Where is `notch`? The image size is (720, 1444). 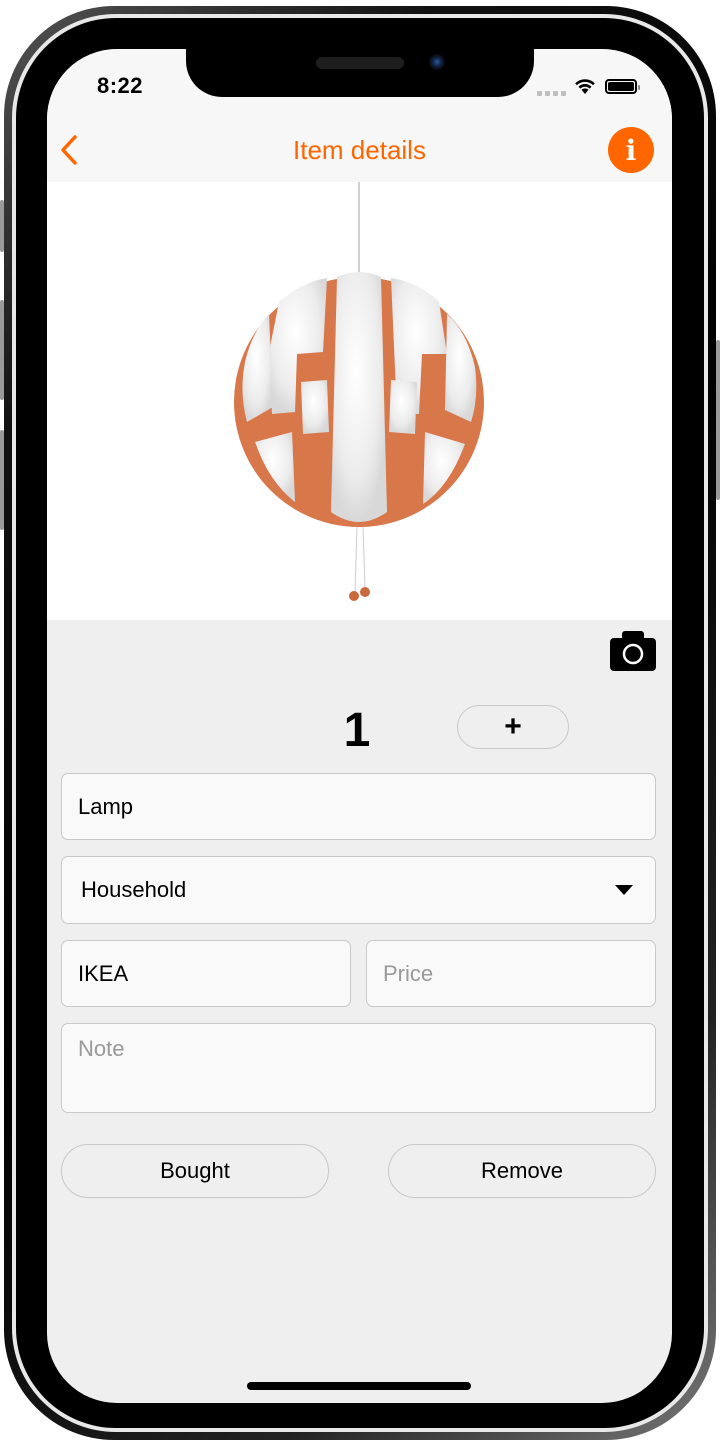
notch is located at coordinates (360, 73).